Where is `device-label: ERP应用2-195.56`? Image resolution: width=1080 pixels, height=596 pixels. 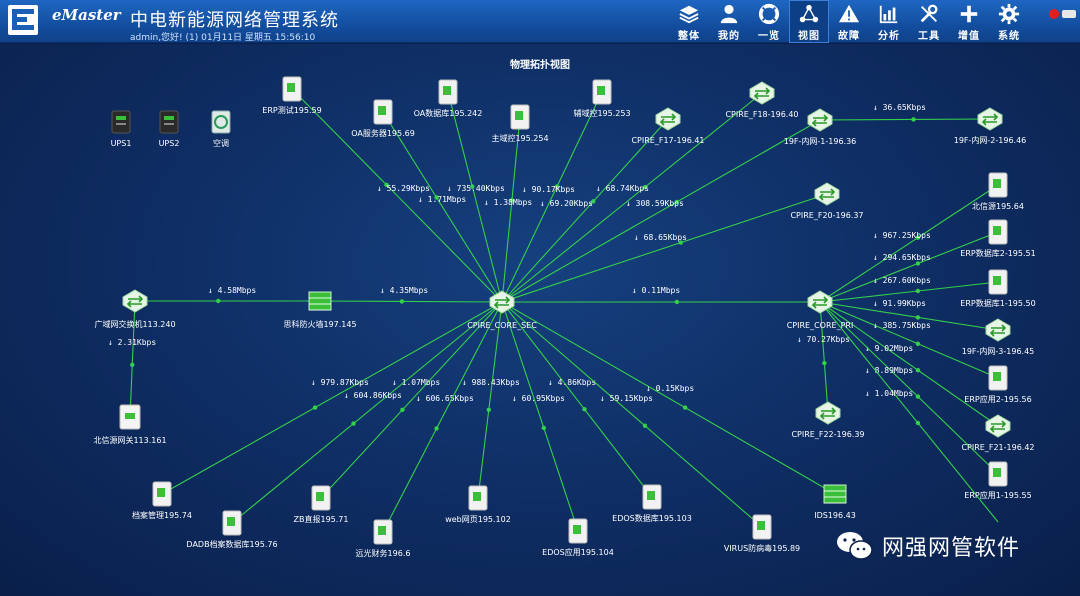 device-label: ERP应用2-195.56 is located at coordinates (997, 399).